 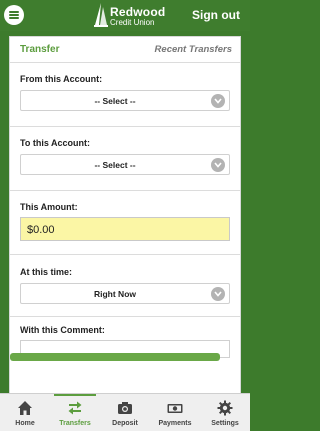 What do you see at coordinates (62, 330) in the screenshot?
I see `comment-label: With this Comment:` at bounding box center [62, 330].